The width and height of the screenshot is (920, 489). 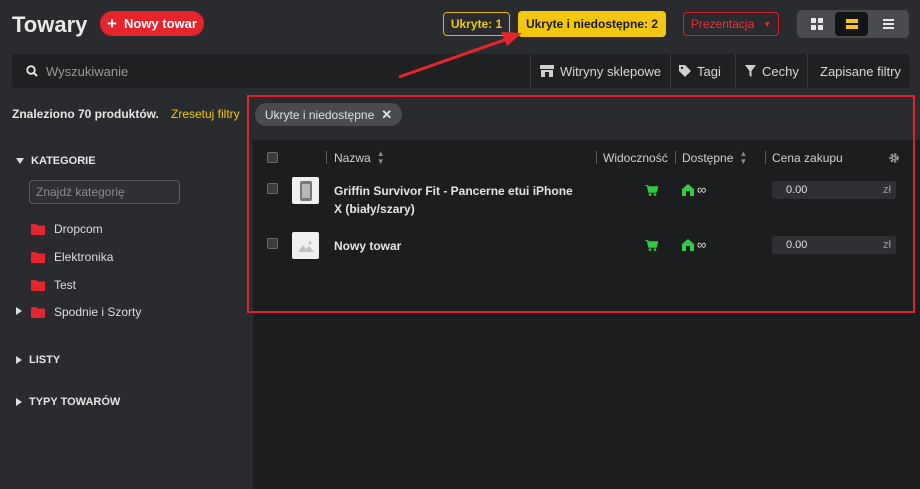 I want to click on features-filter-button: Cechy, so click(x=772, y=71).